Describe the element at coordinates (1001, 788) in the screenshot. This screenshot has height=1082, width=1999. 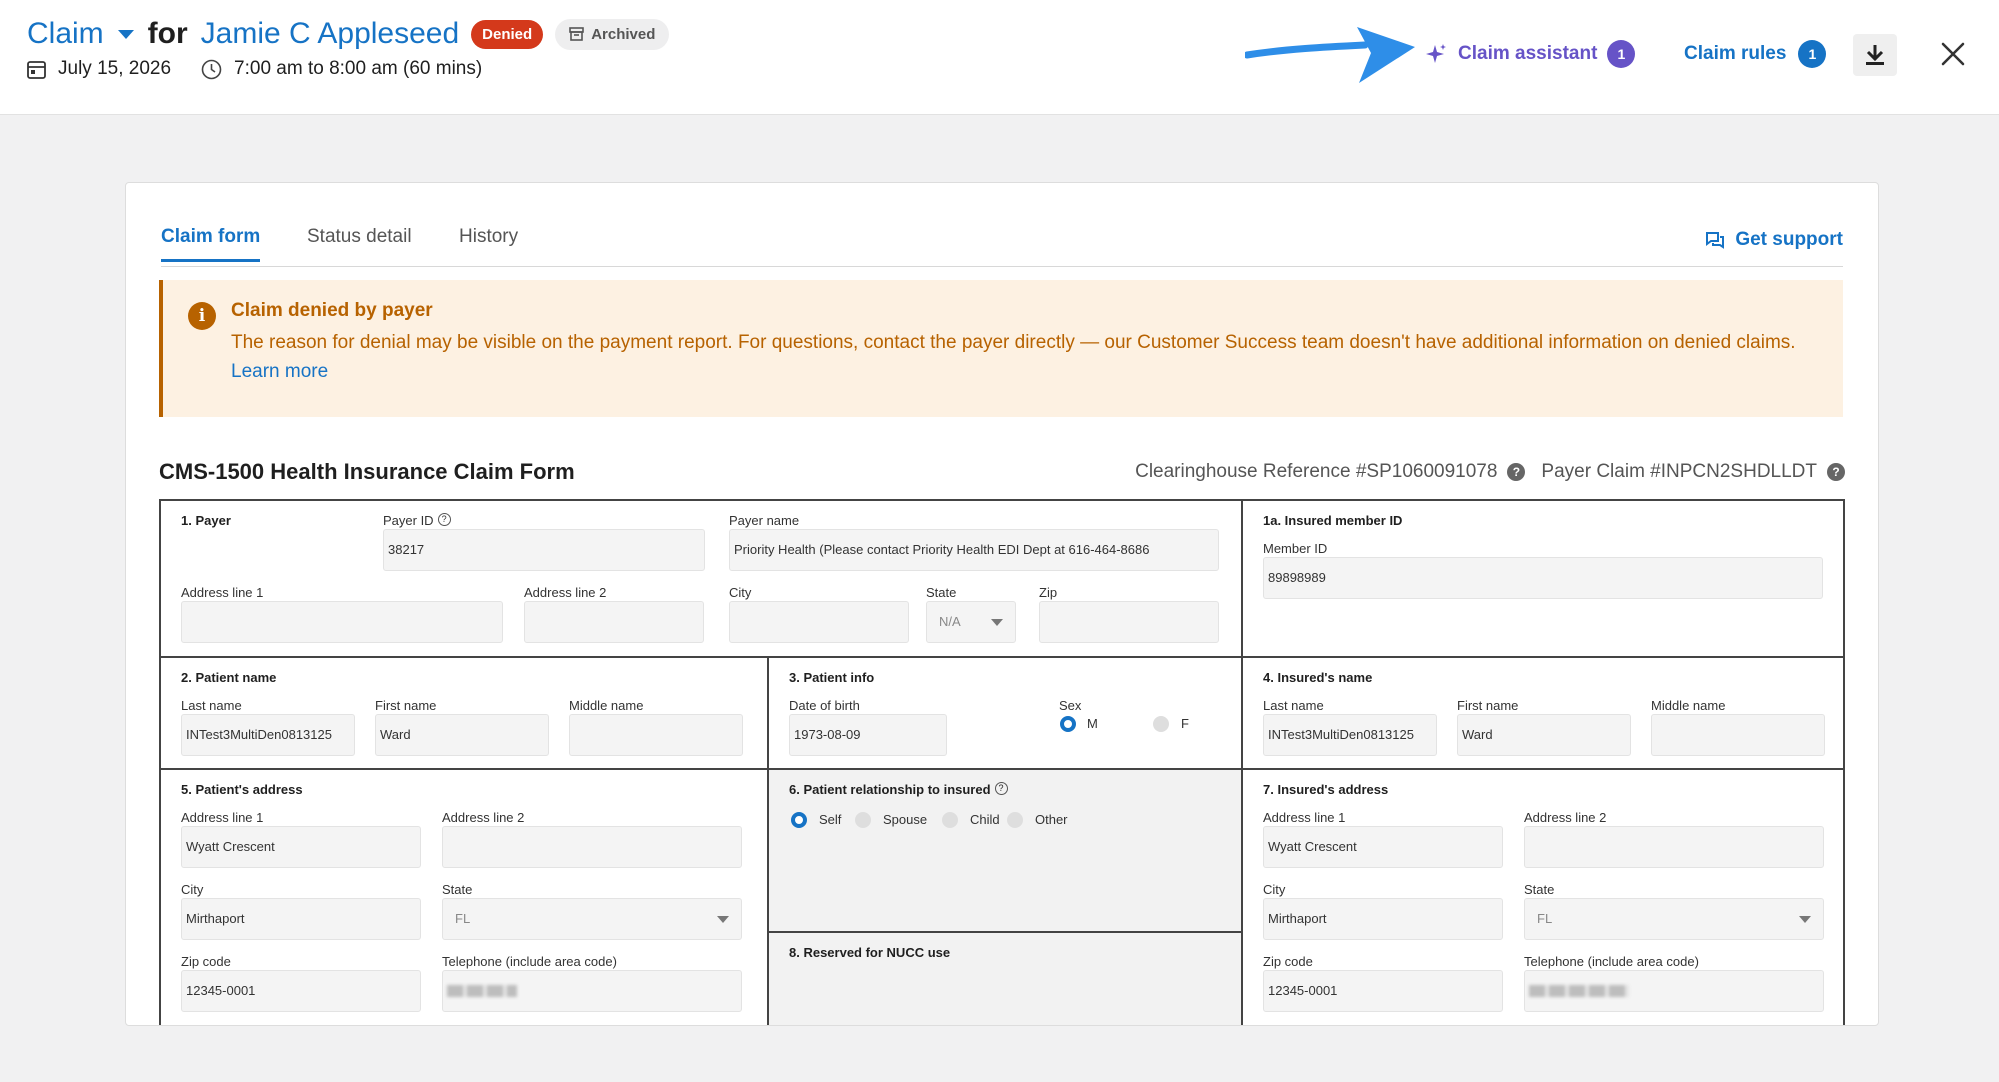
I see `info-icon: ?` at that location.